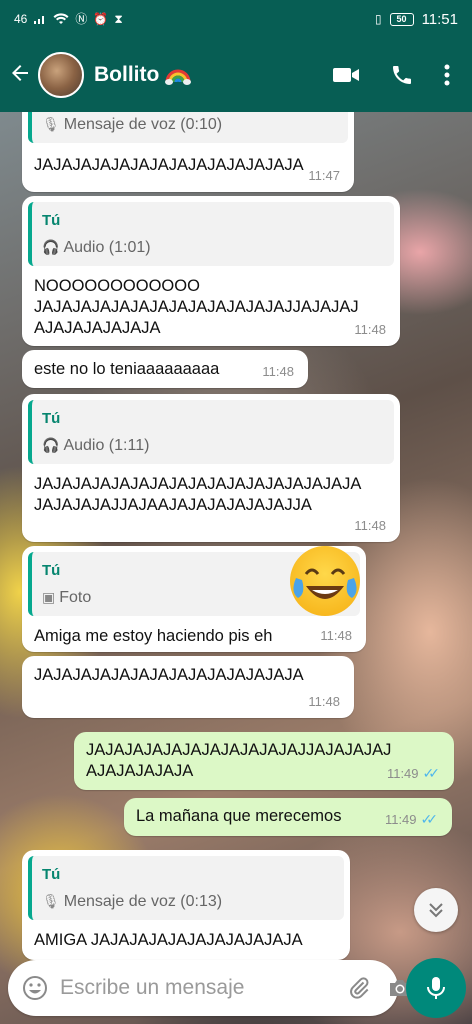 Image resolution: width=472 pixels, height=1024 pixels. Describe the element at coordinates (61, 75) in the screenshot. I see `avatar` at that location.